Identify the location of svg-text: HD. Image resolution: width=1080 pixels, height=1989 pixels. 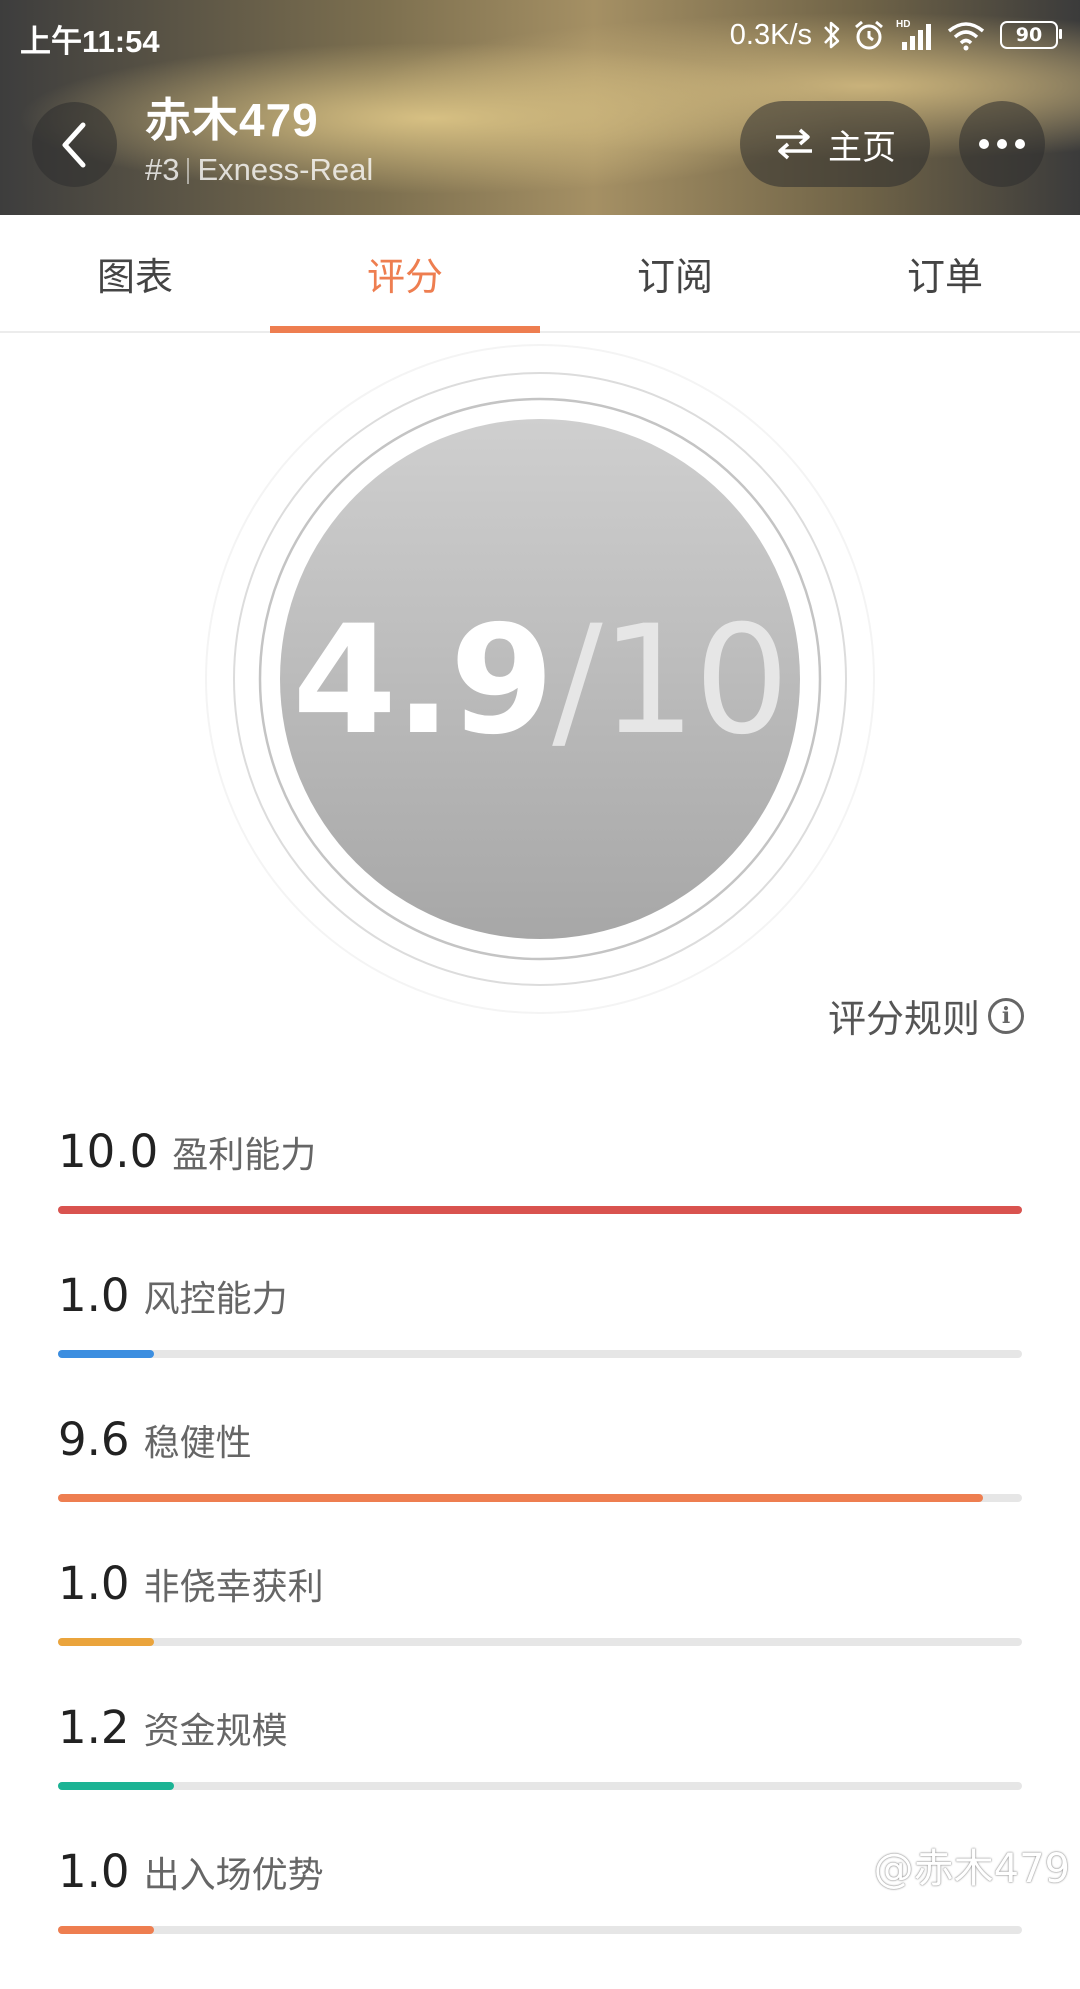
(903, 24).